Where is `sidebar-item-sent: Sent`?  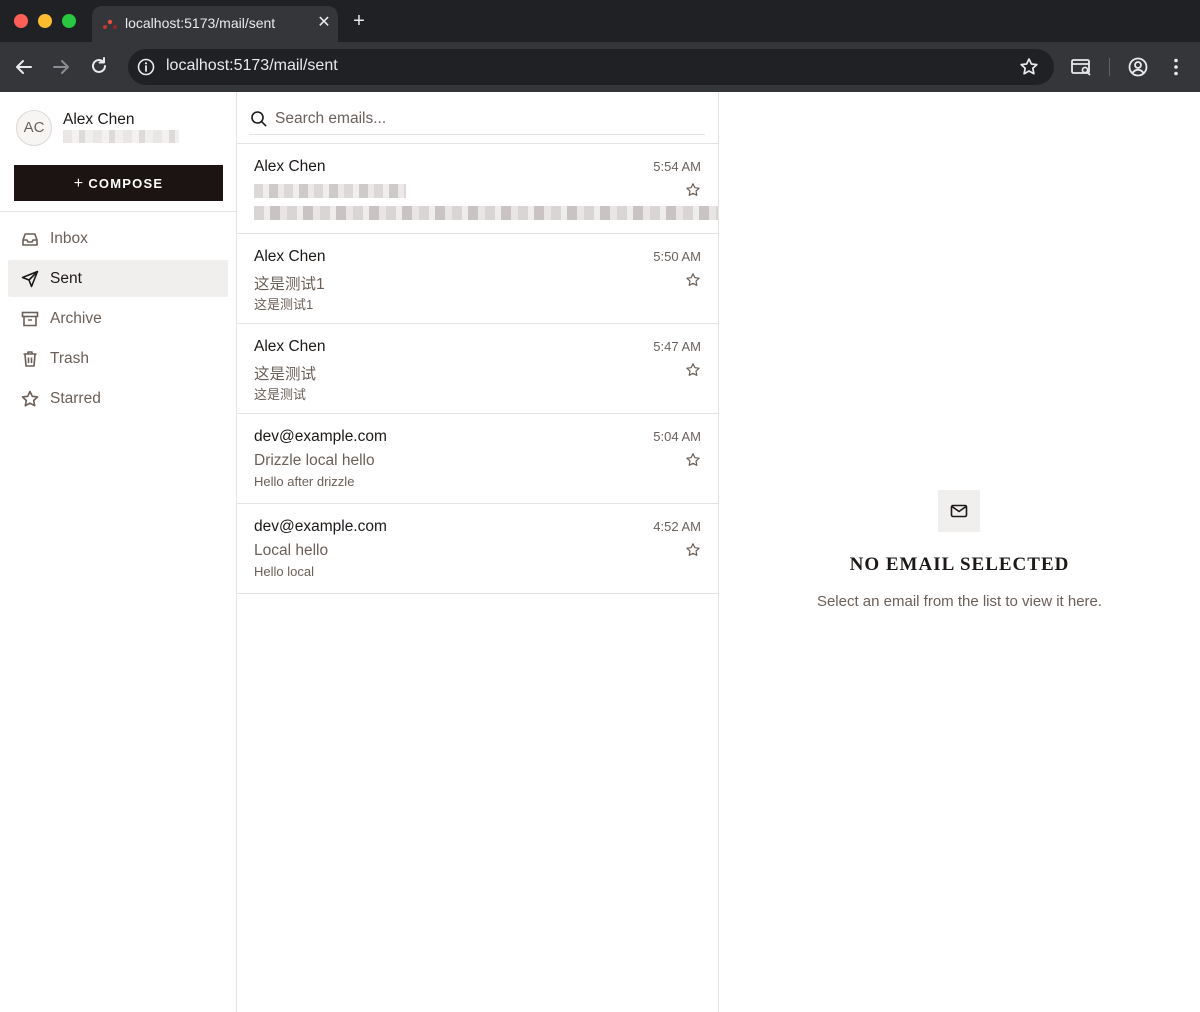
sidebar-item-sent: Sent is located at coordinates (118, 278).